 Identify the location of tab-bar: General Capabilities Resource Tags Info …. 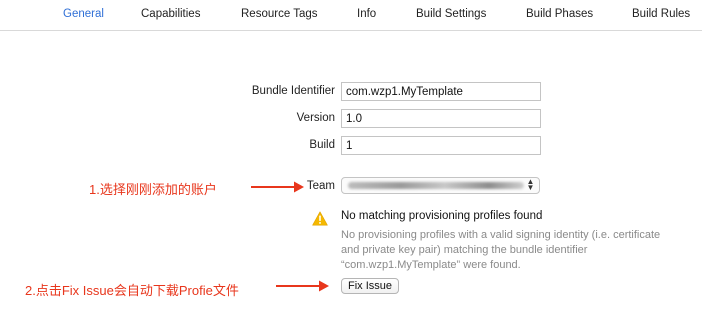
(351, 15).